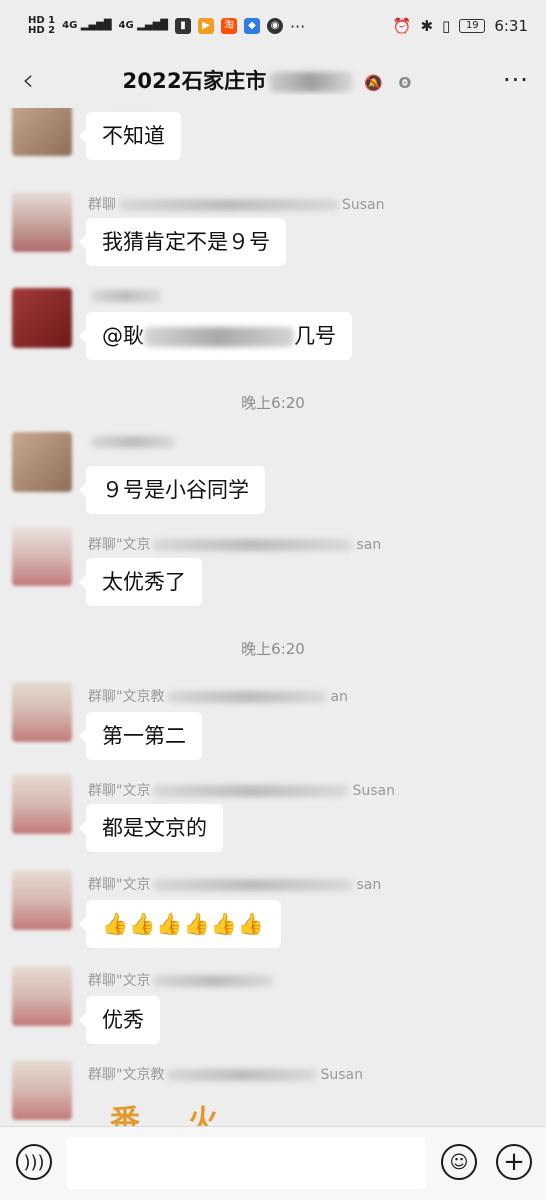 The height and width of the screenshot is (1200, 546). What do you see at coordinates (203, 1115) in the screenshot?
I see `partial-sticker-glyph: 火` at bounding box center [203, 1115].